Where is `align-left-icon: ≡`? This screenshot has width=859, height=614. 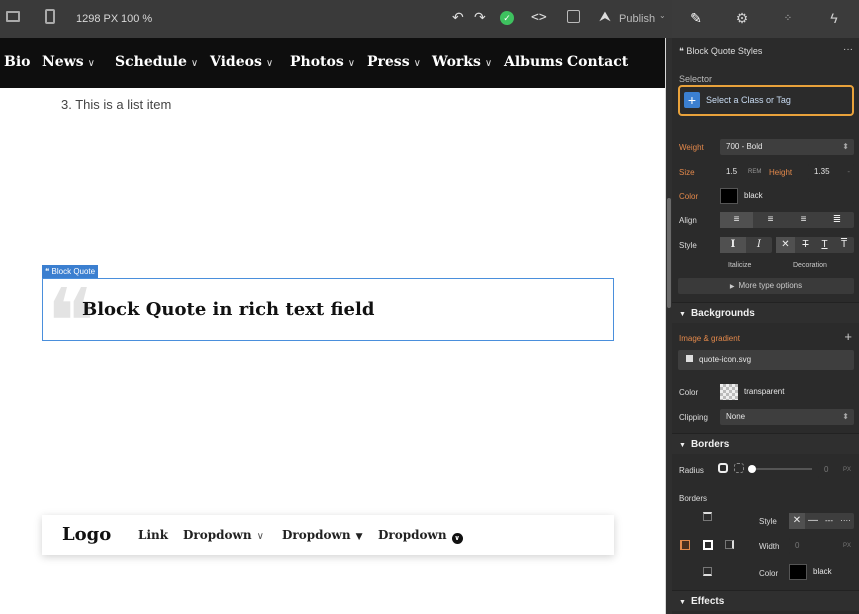 align-left-icon: ≡ is located at coordinates (736, 220).